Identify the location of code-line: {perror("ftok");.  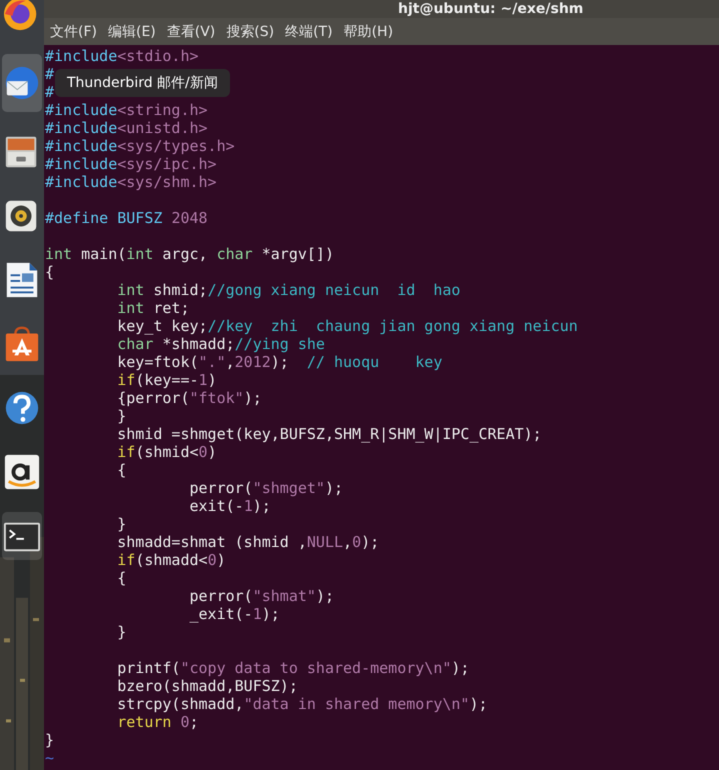
(189, 398).